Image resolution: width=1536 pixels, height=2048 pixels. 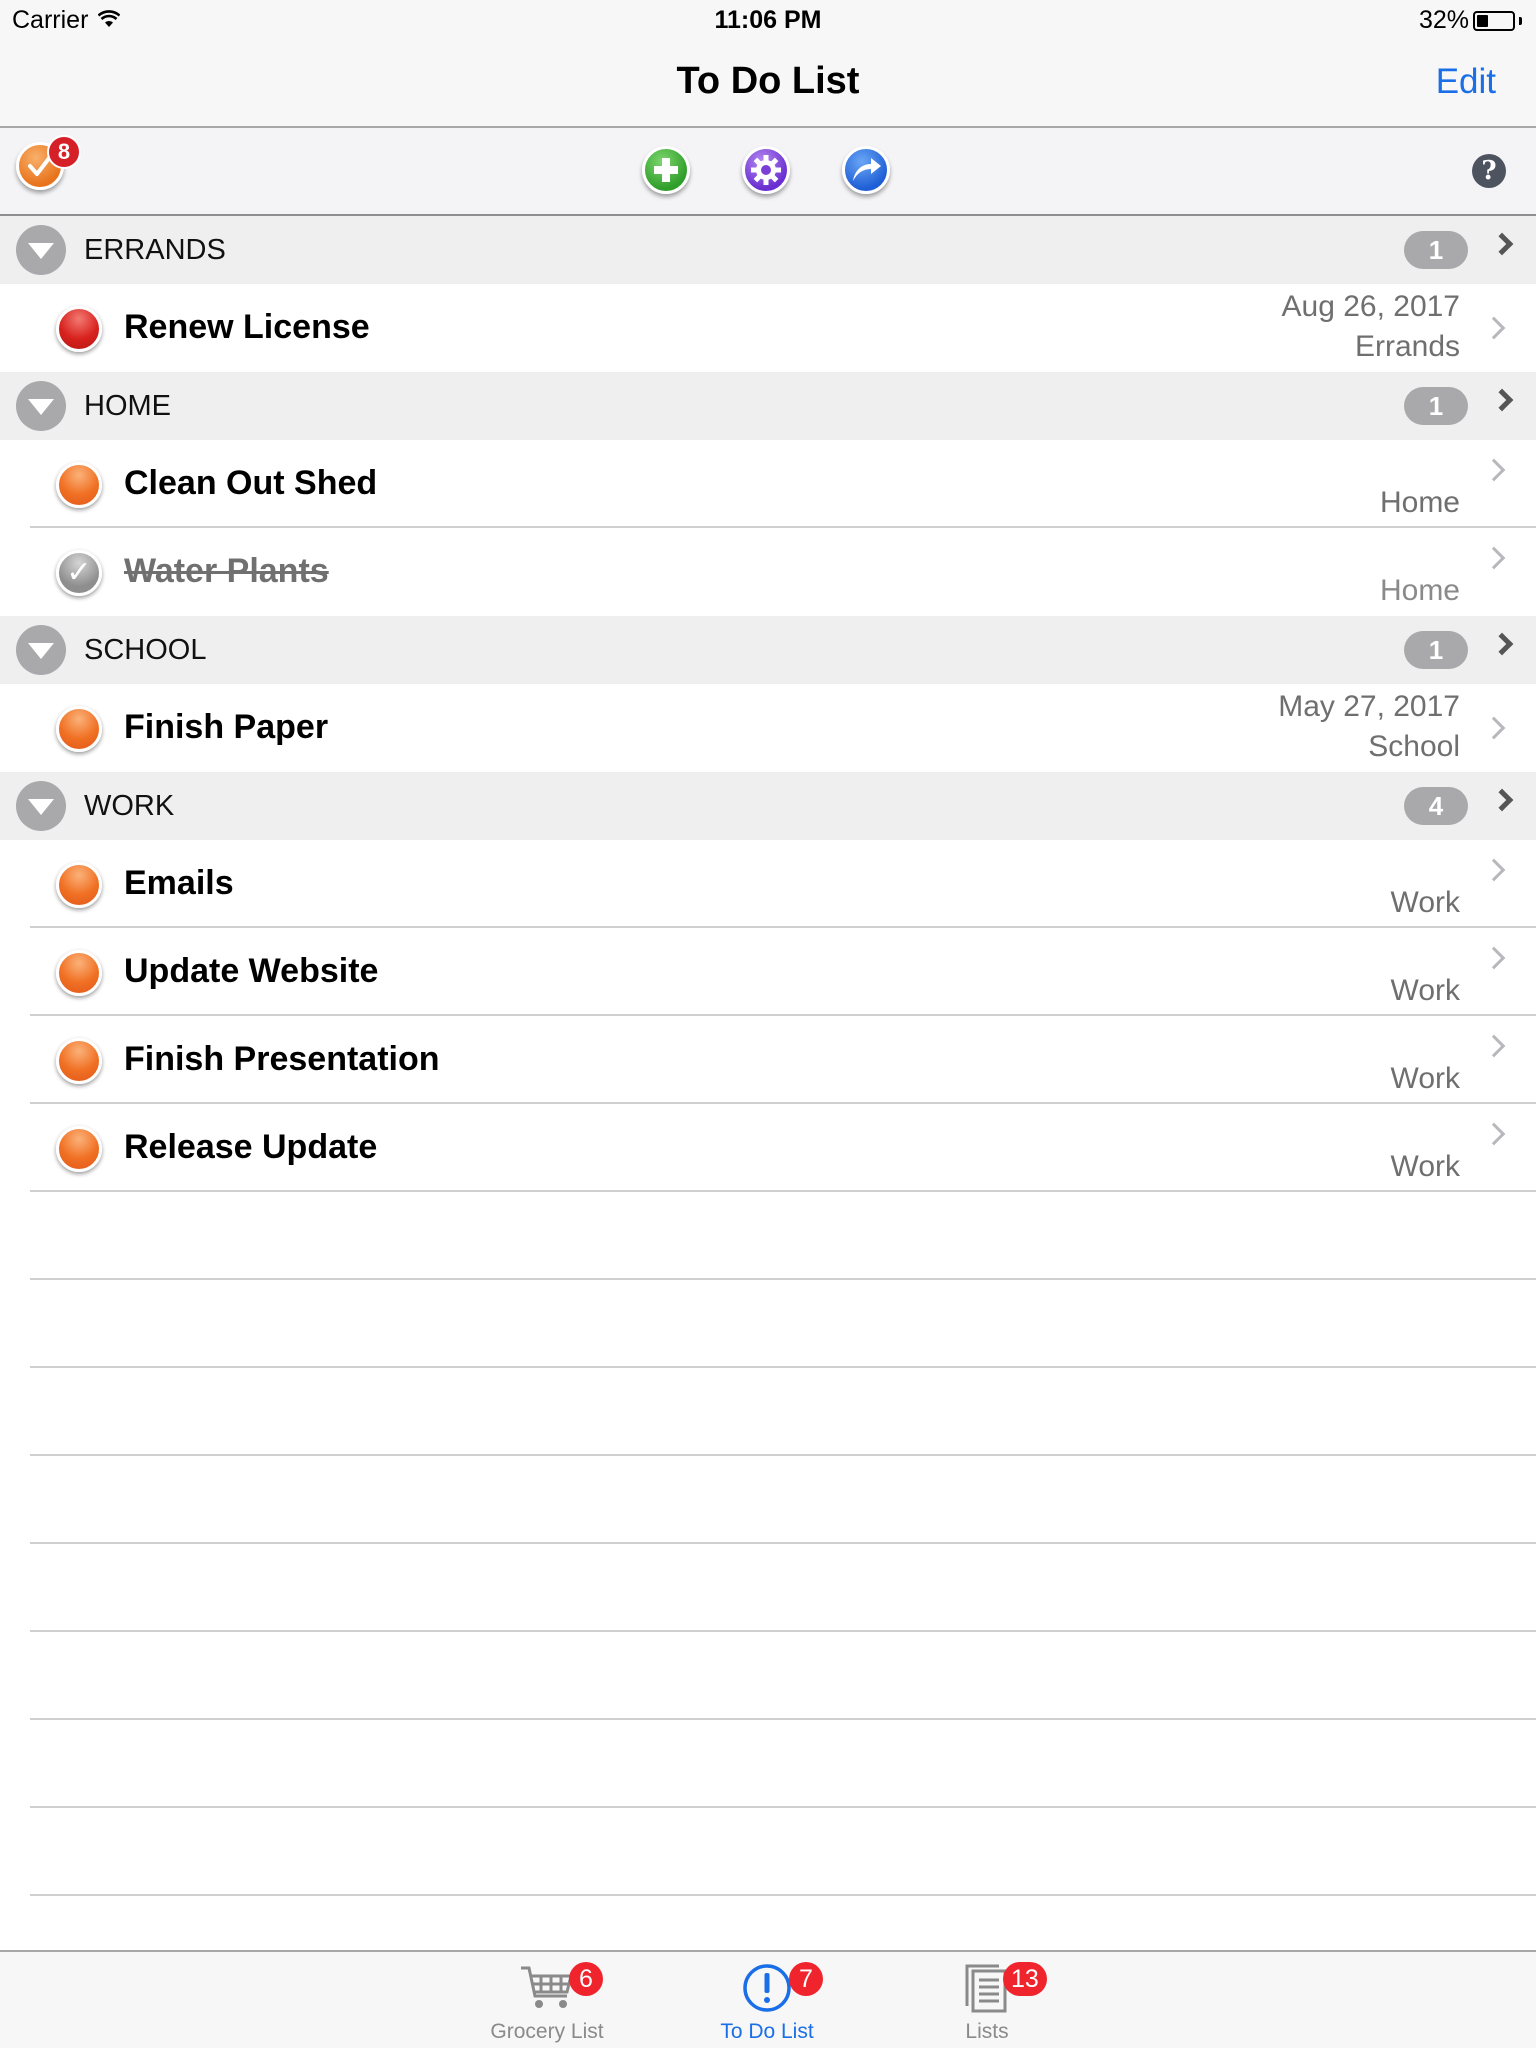 I want to click on battery-percent: 32%, so click(x=1443, y=20).